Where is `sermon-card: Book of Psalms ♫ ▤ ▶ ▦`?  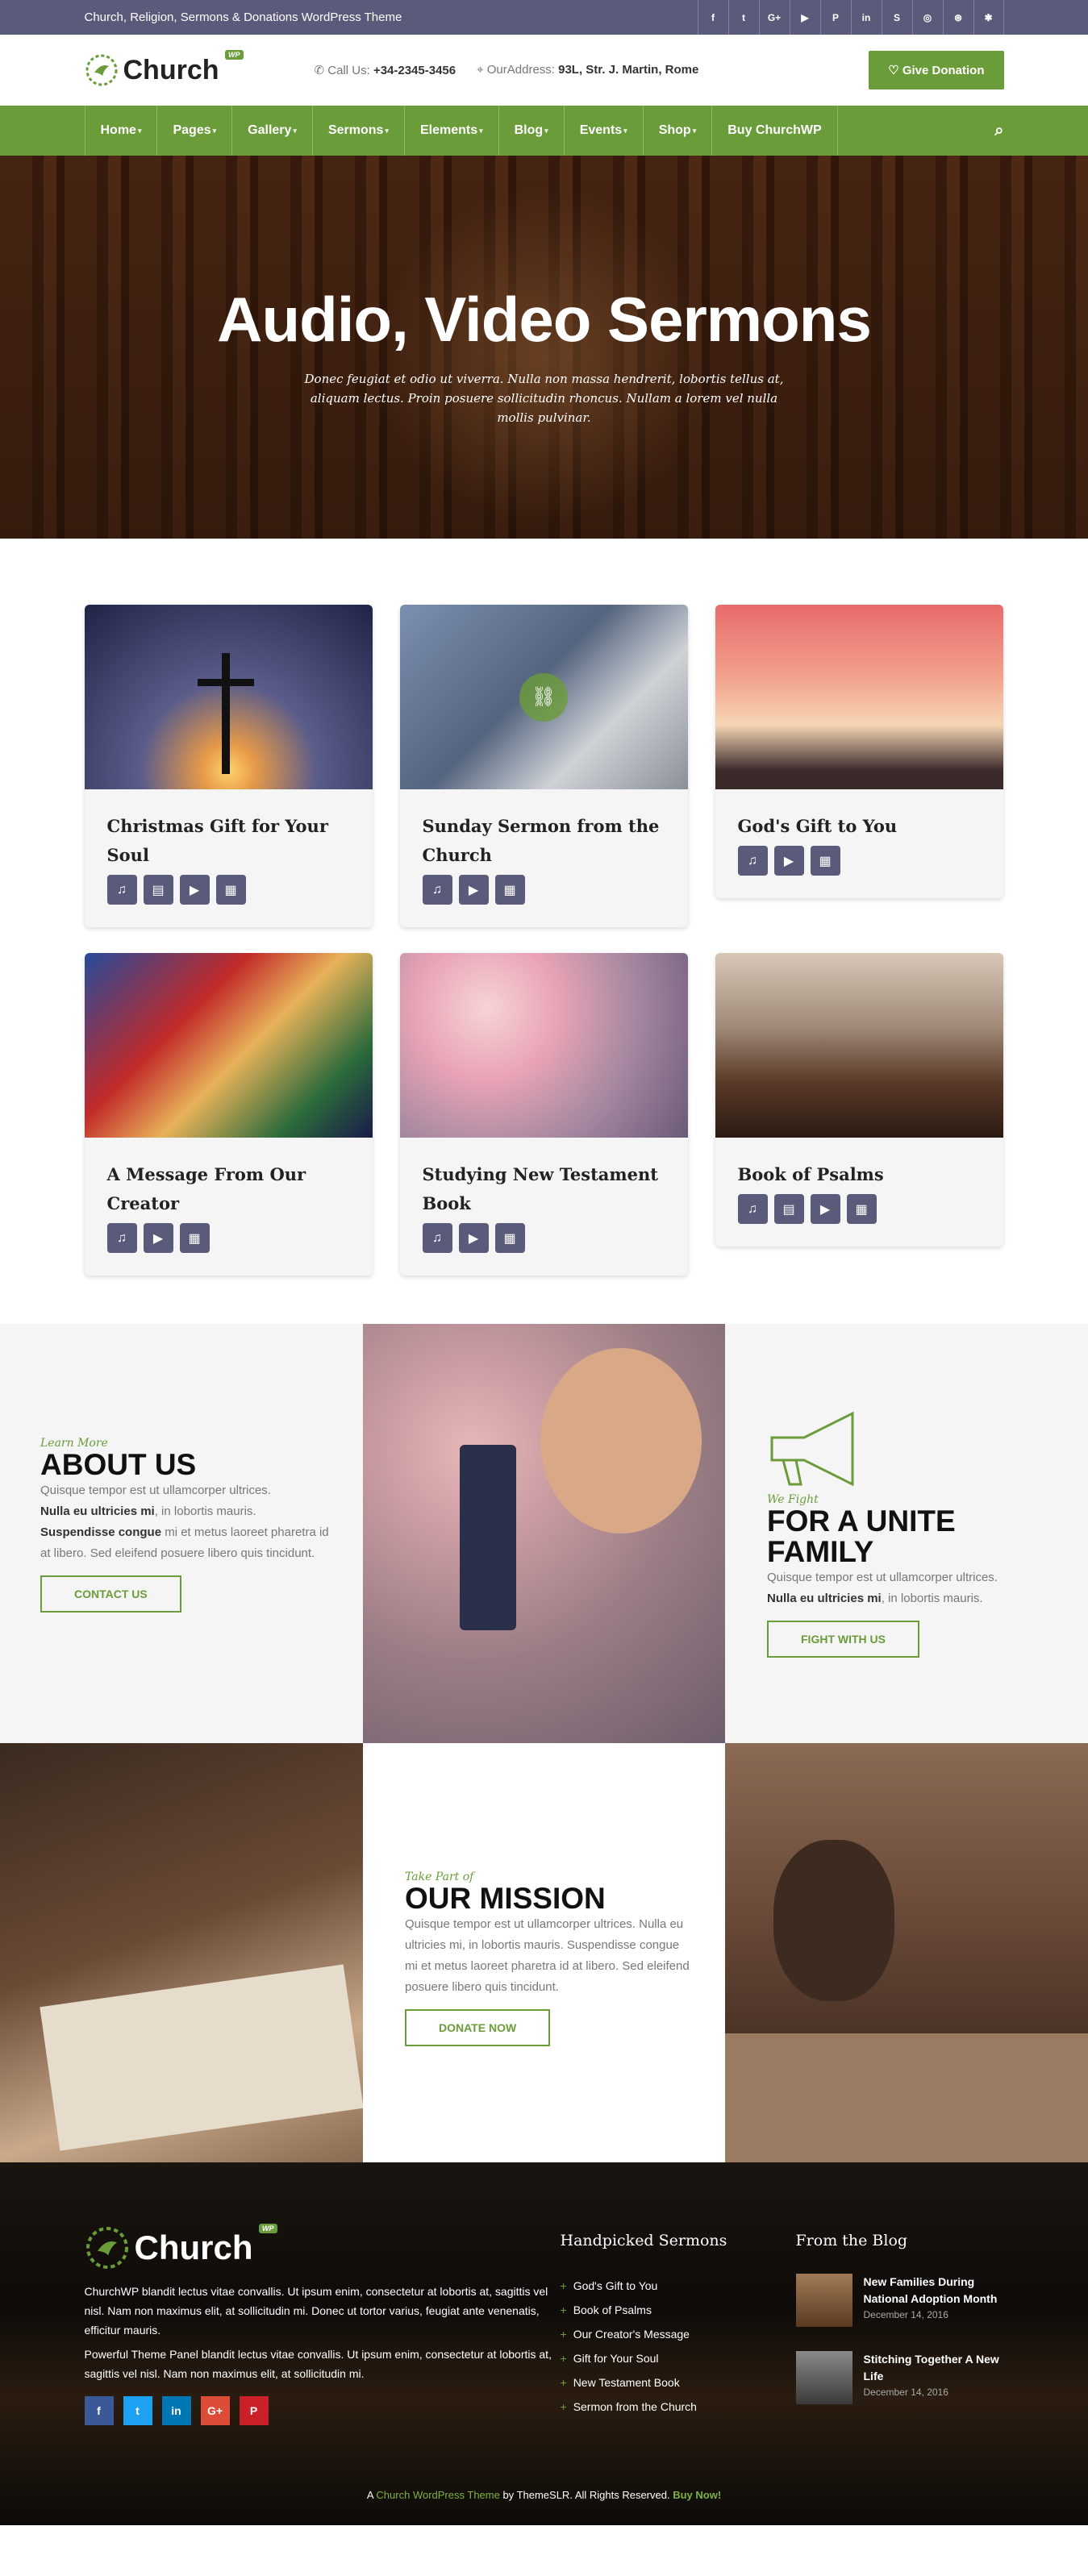 sermon-card: Book of Psalms ♫ ▤ ▶ ▦ is located at coordinates (859, 1099).